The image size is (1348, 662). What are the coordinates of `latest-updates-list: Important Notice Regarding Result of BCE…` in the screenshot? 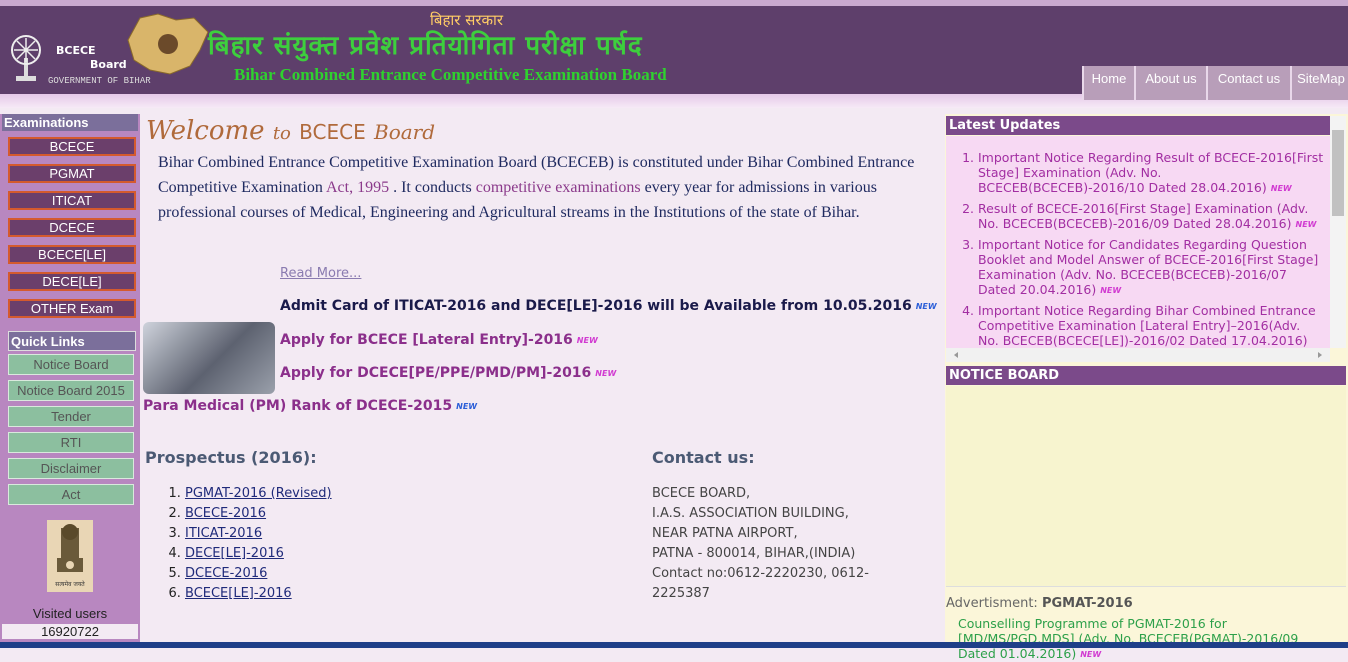 It's located at (1138, 243).